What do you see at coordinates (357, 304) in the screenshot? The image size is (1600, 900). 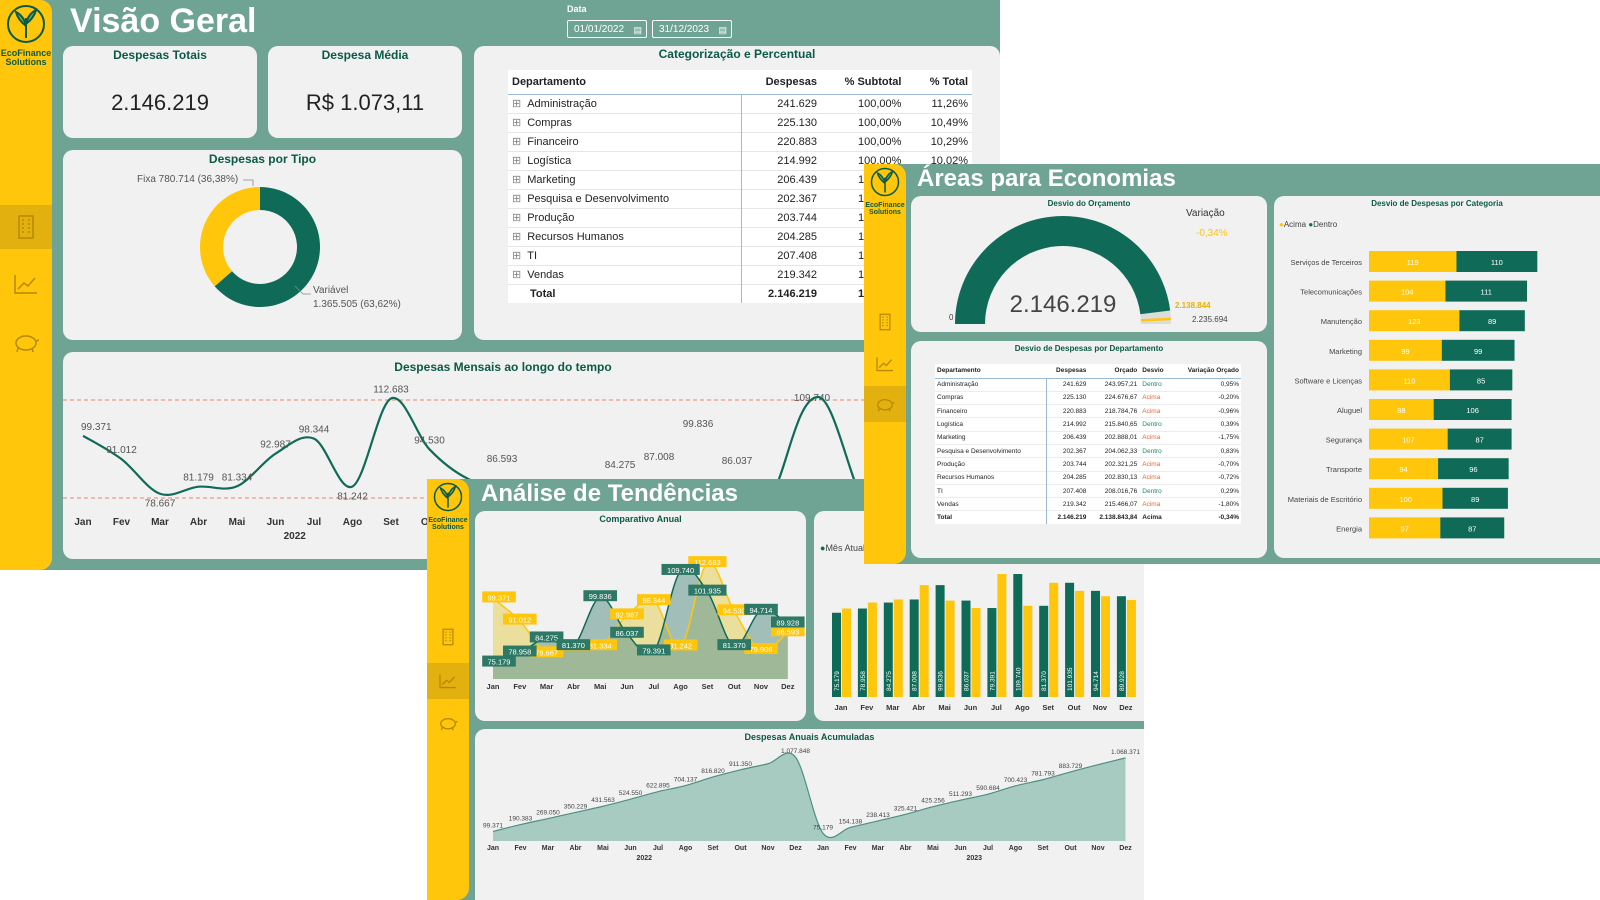 I see `donut-value-variavel: 1.365.505 (63,62%)` at bounding box center [357, 304].